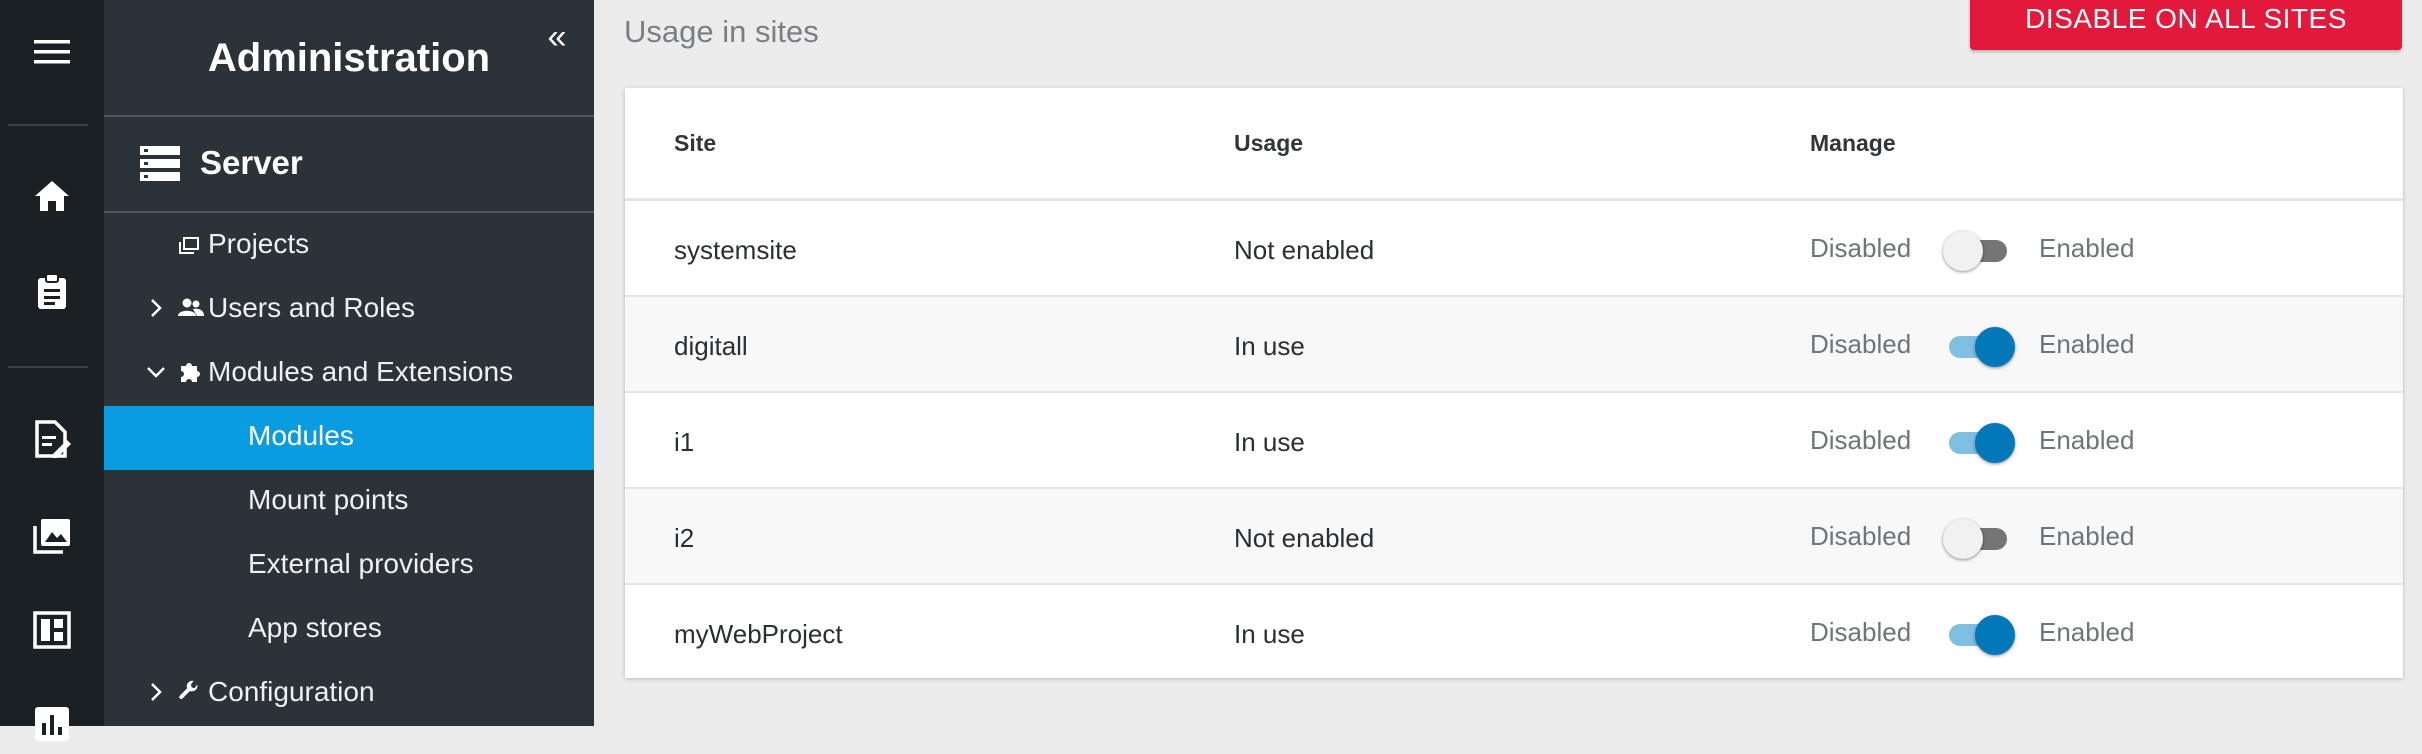  I want to click on sidebar-item-users-and-roles: Users and Roles, so click(349, 310).